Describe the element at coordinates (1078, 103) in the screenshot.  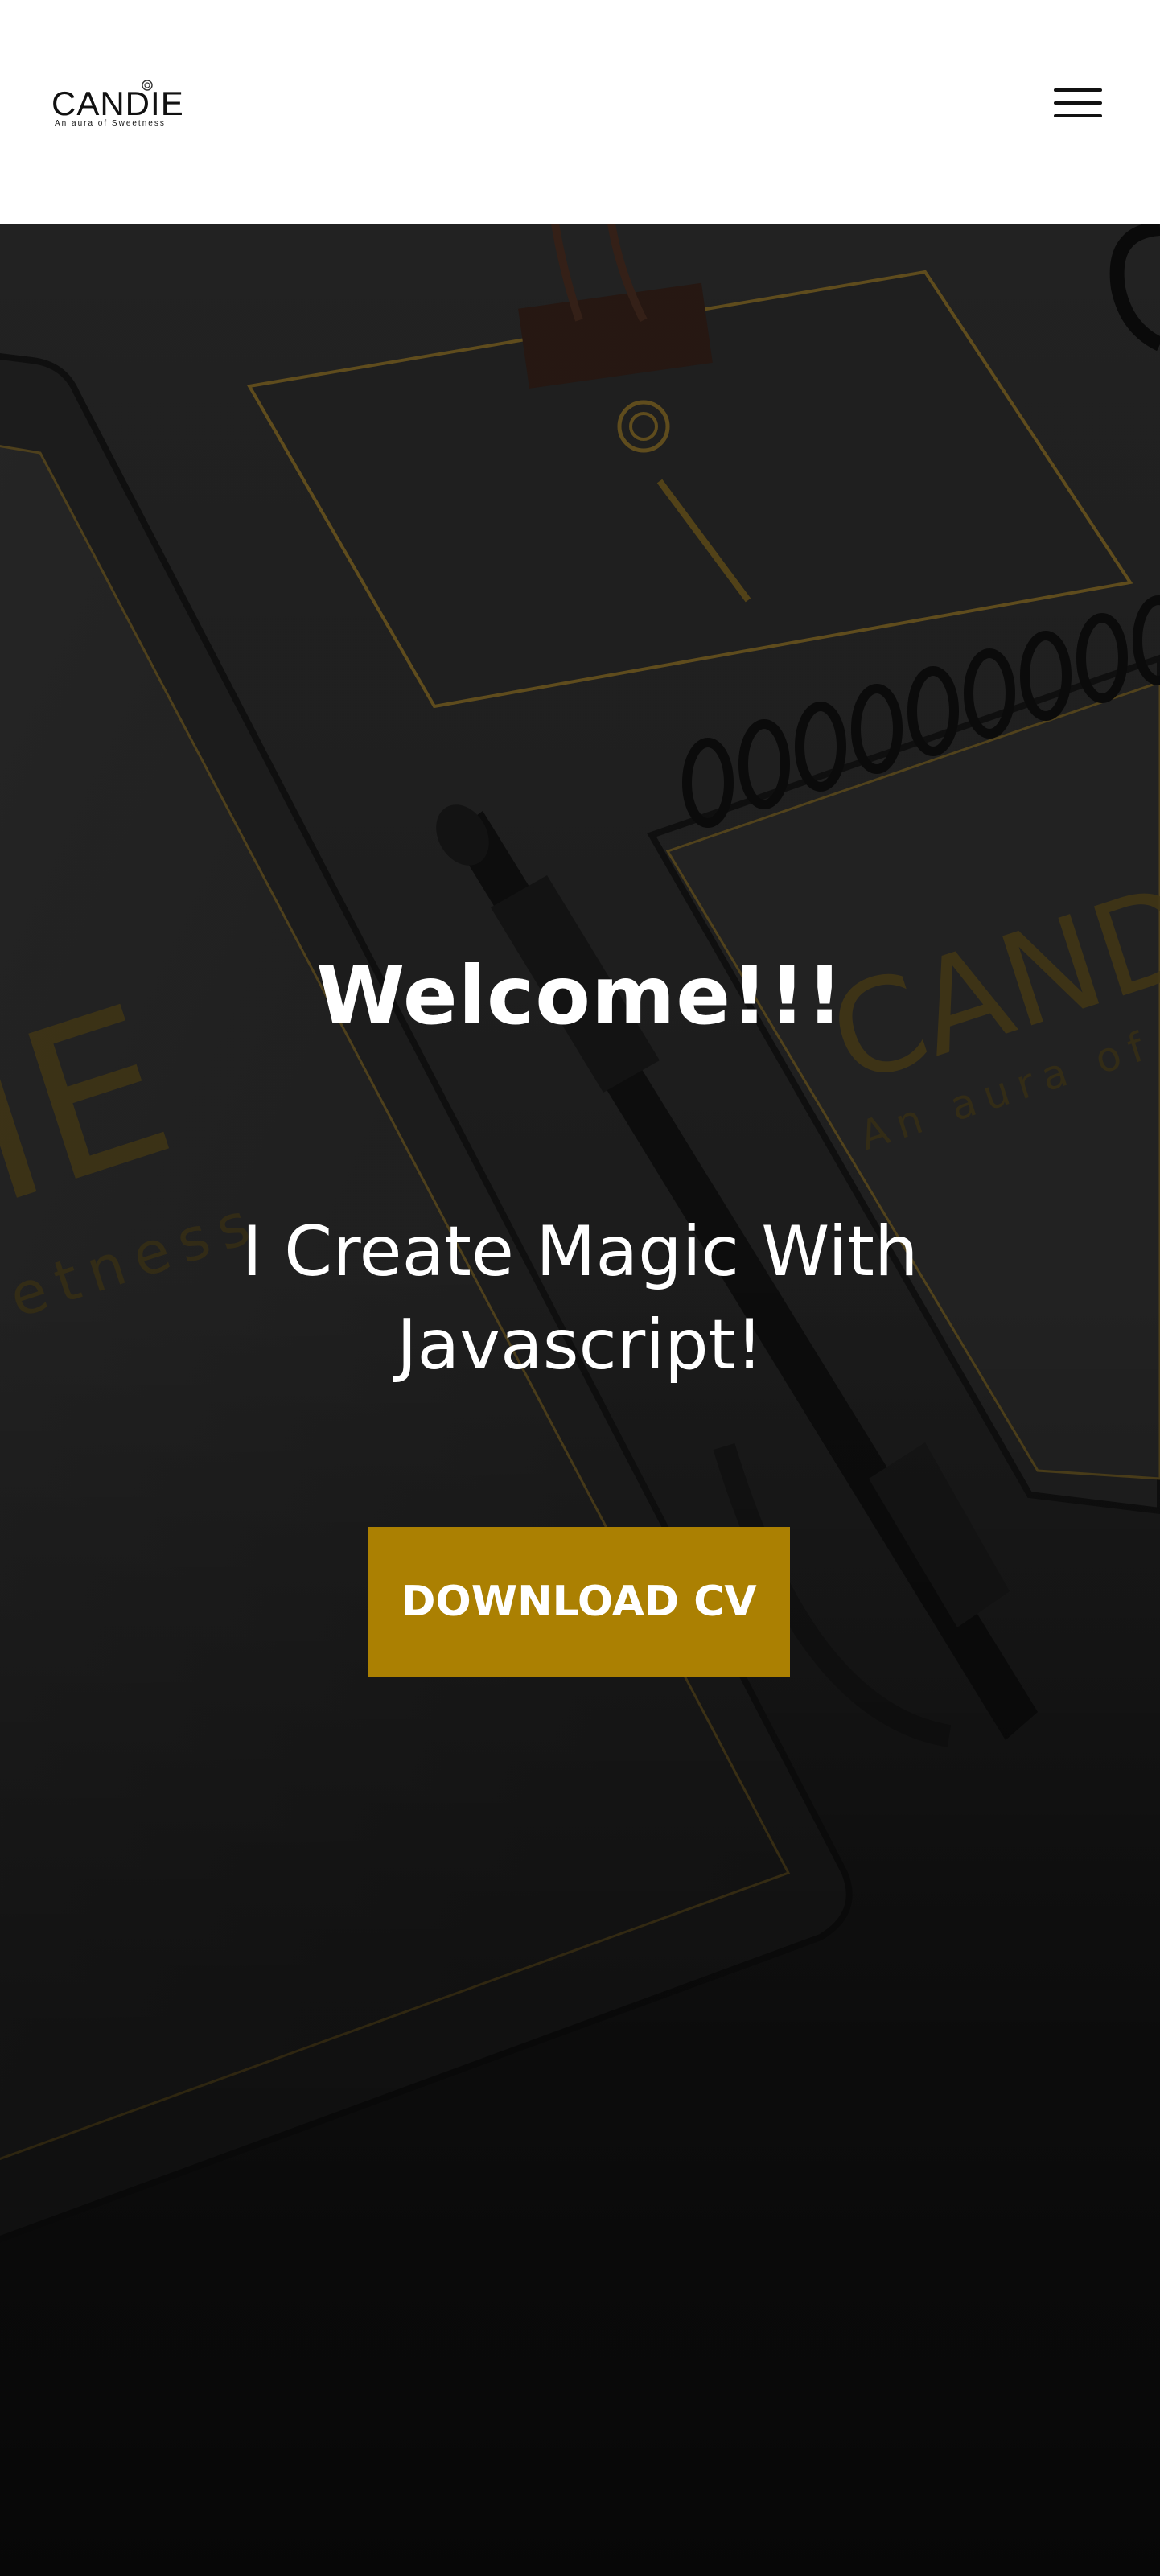
I see `hamburger-menu-icon` at that location.